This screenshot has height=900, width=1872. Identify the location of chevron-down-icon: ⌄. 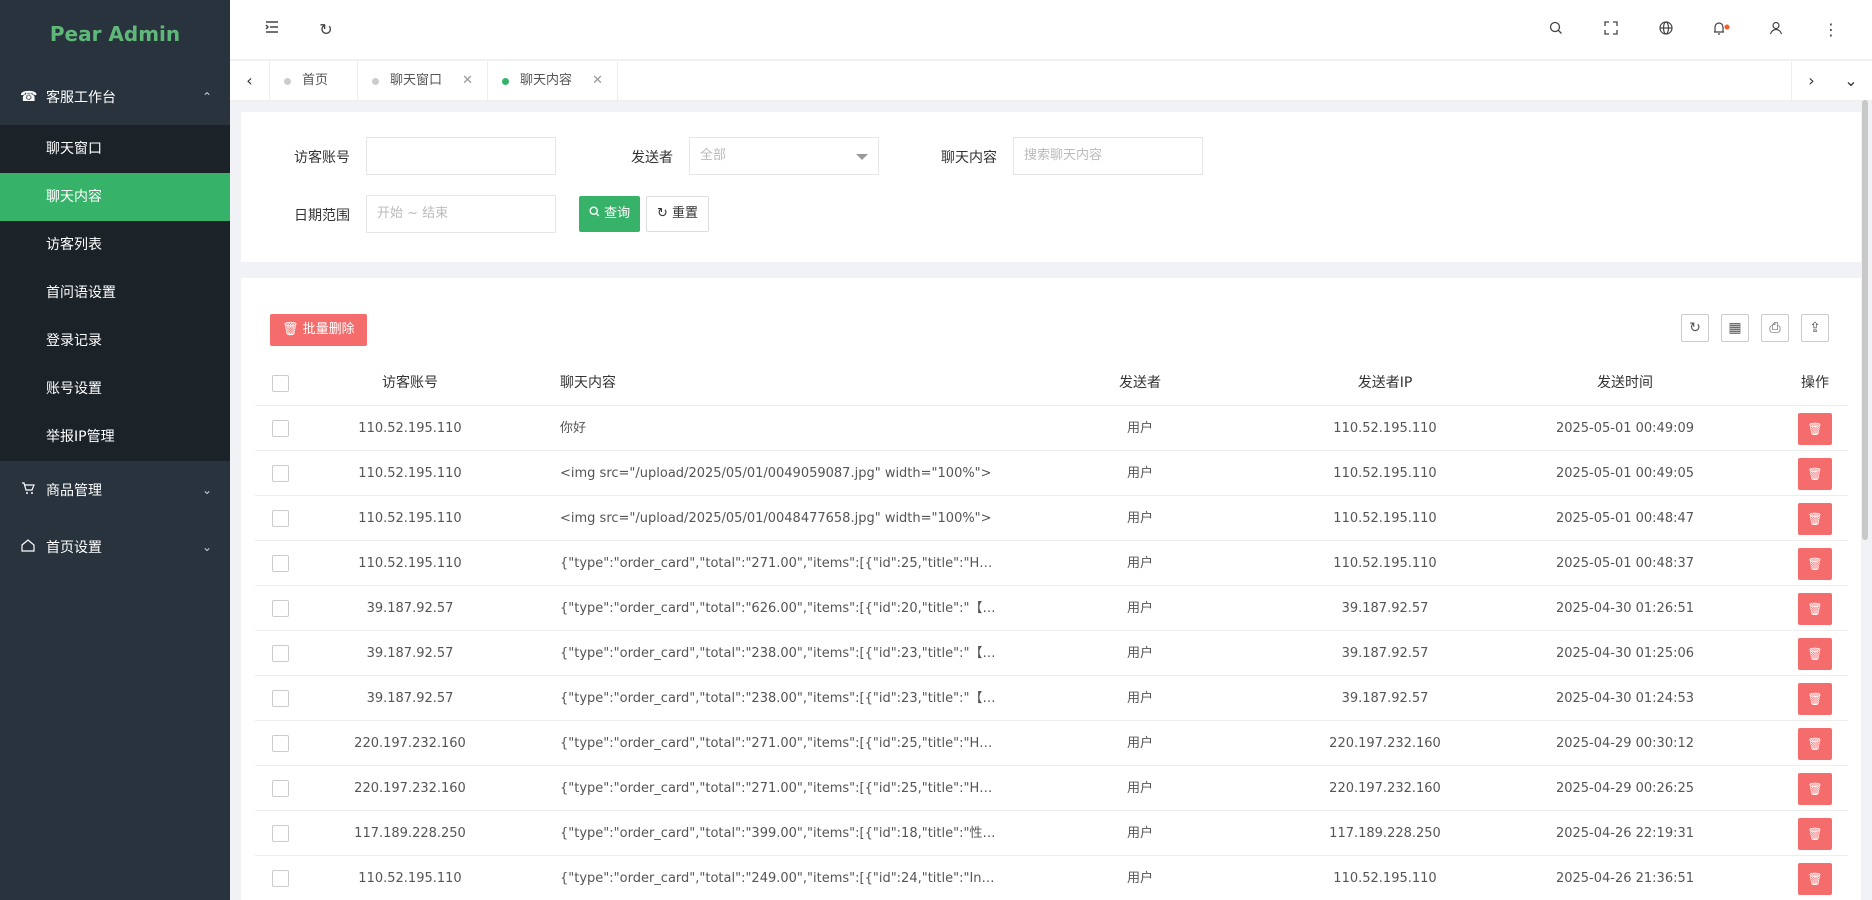
(206, 546).